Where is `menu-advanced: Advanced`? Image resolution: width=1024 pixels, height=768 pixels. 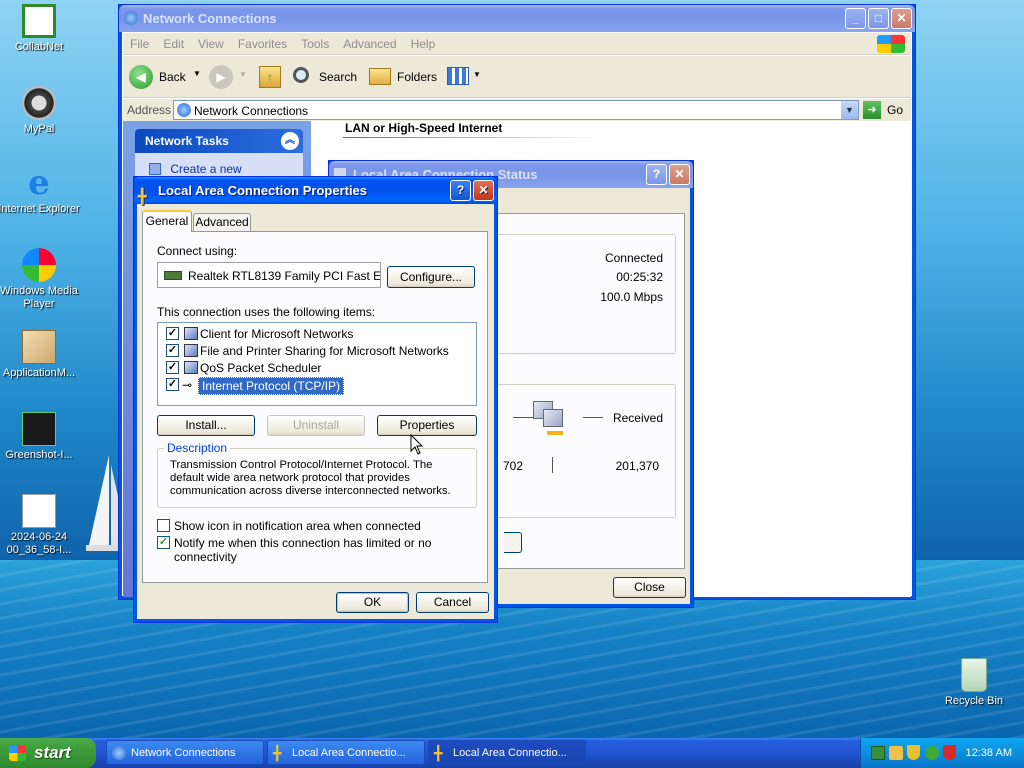
menu-advanced: Advanced is located at coordinates (369, 44).